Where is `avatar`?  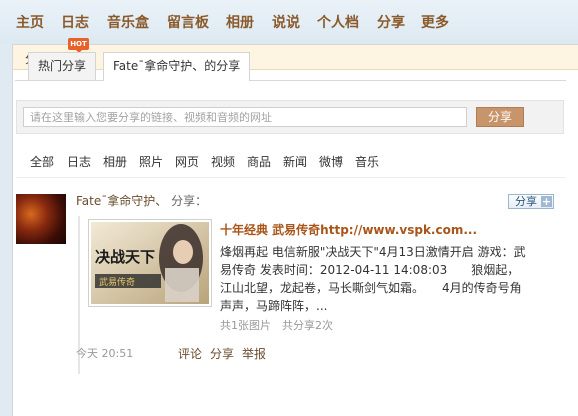
avatar is located at coordinates (41, 219).